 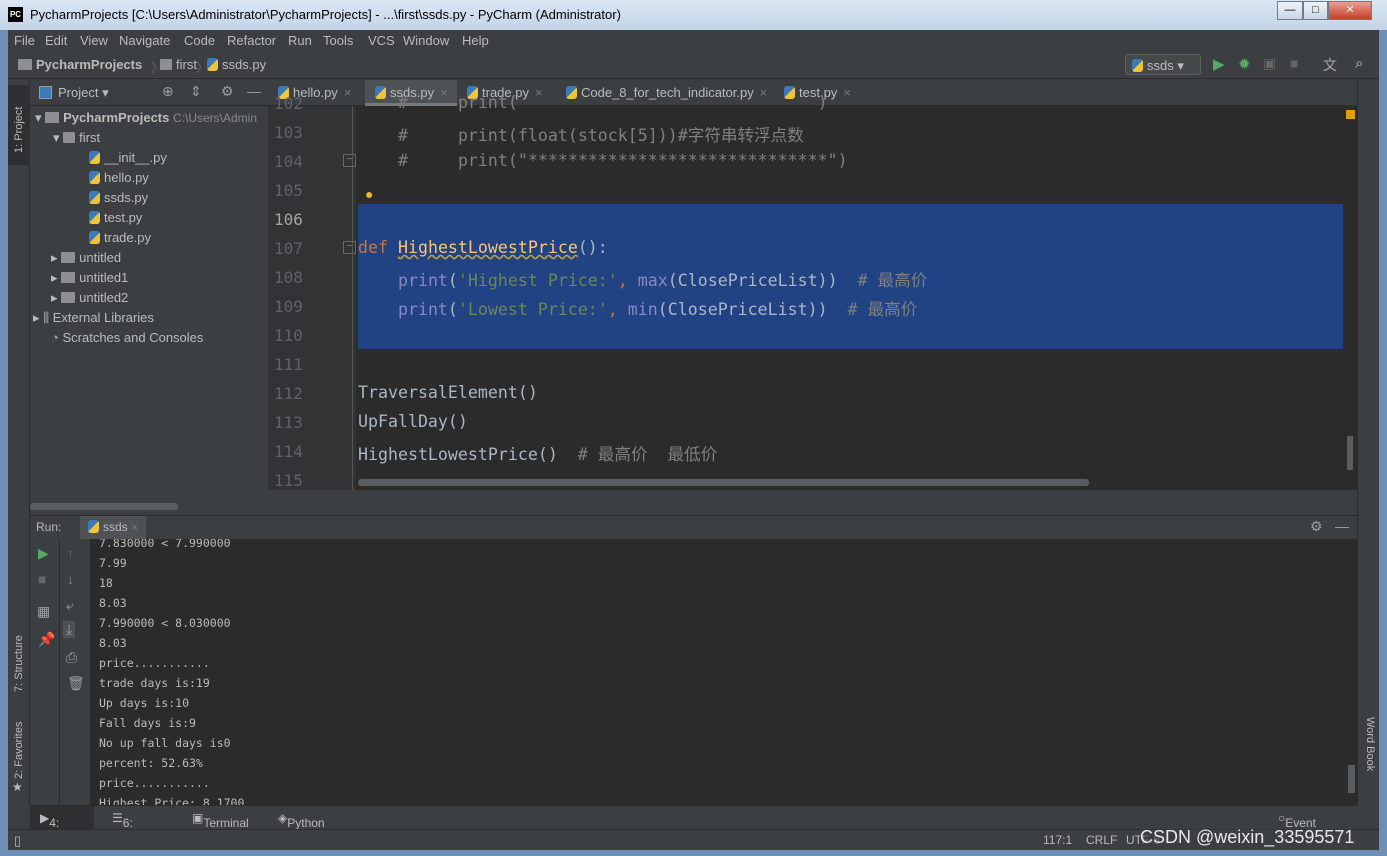 What do you see at coordinates (693, 838) in the screenshot?
I see `status-bar: ▯ 117:1 CRLF UTF-8 CSDN @weixin_33595571` at bounding box center [693, 838].